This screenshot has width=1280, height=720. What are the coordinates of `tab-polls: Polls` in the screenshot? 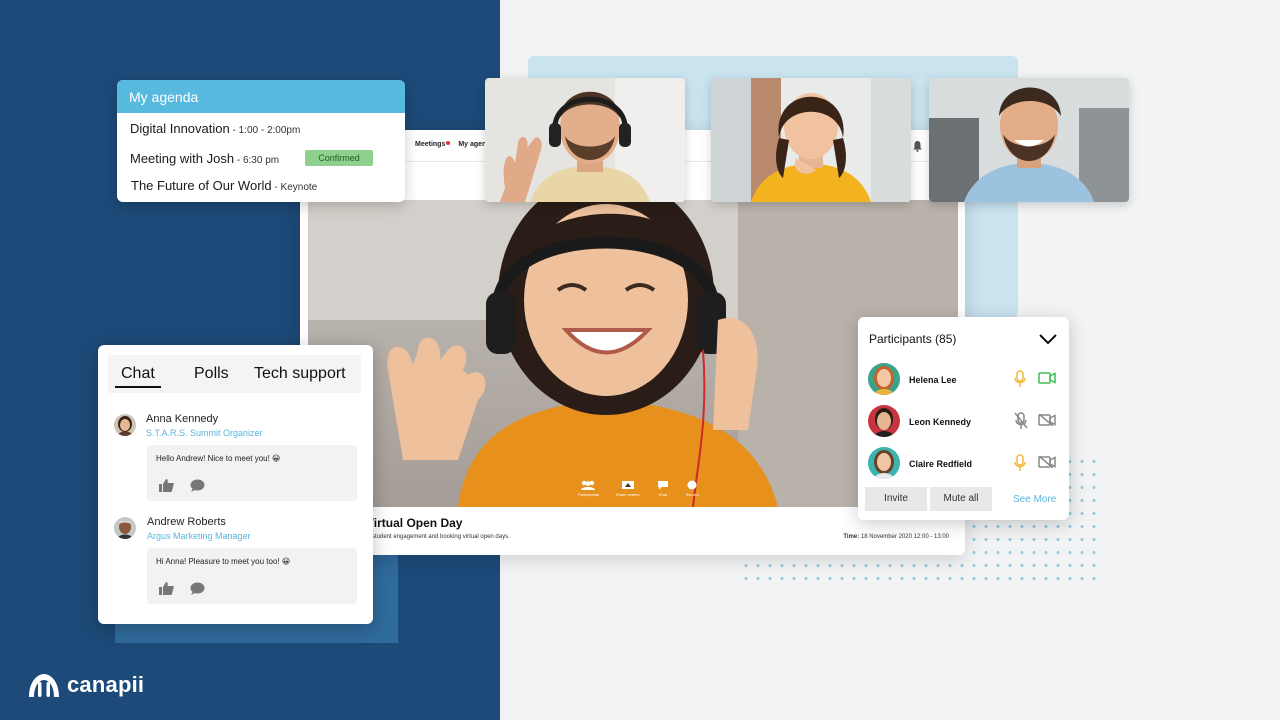 It's located at (211, 369).